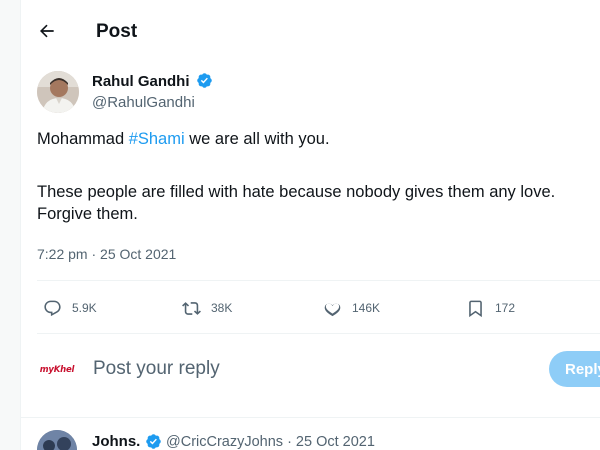 This screenshot has width=600, height=450. I want to click on page-header: Post, so click(310, 31).